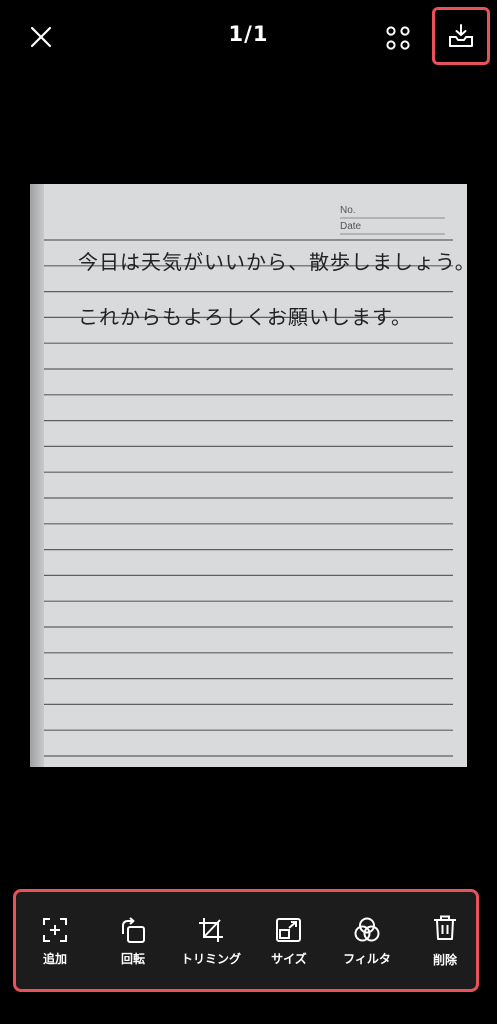 The width and height of the screenshot is (497, 1024). Describe the element at coordinates (444, 960) in the screenshot. I see `delete-label: 削除` at that location.